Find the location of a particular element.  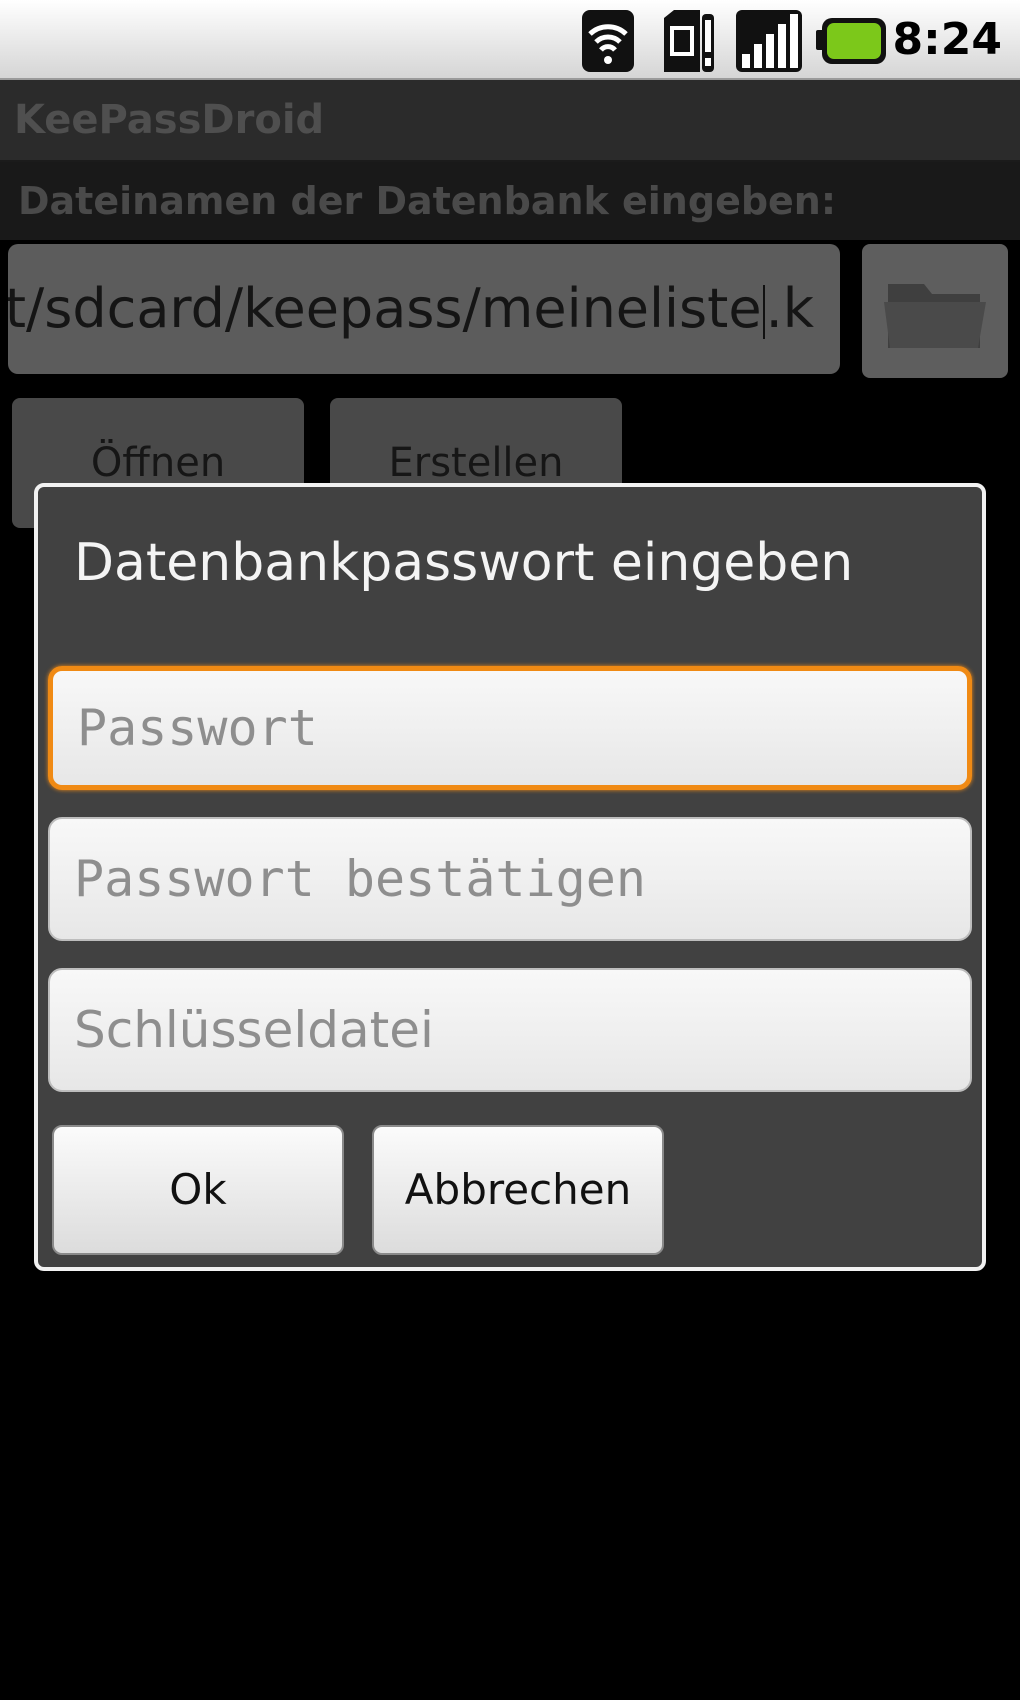

battery-icon is located at coordinates (851, 41).